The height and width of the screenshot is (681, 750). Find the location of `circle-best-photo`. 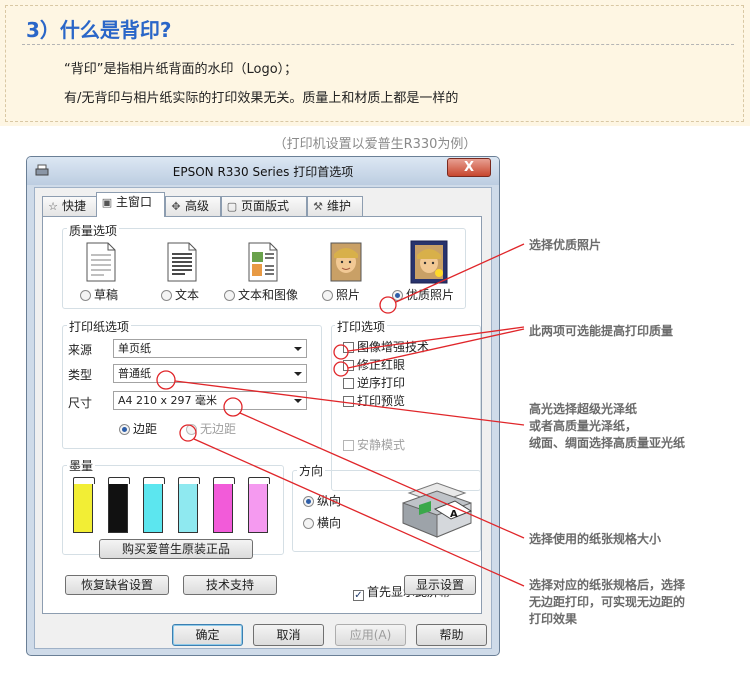

circle-best-photo is located at coordinates (388, 305).